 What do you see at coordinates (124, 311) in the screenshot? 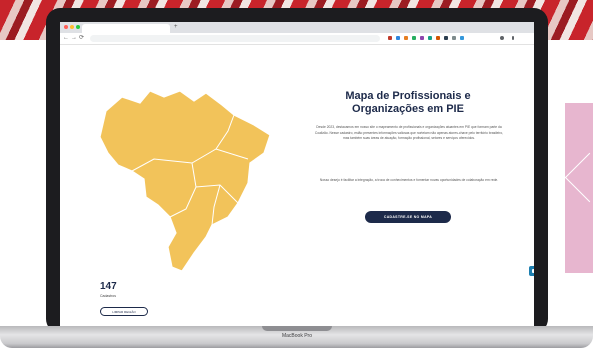
I see `clear-region-button: LIMPAR REGIÃO` at bounding box center [124, 311].